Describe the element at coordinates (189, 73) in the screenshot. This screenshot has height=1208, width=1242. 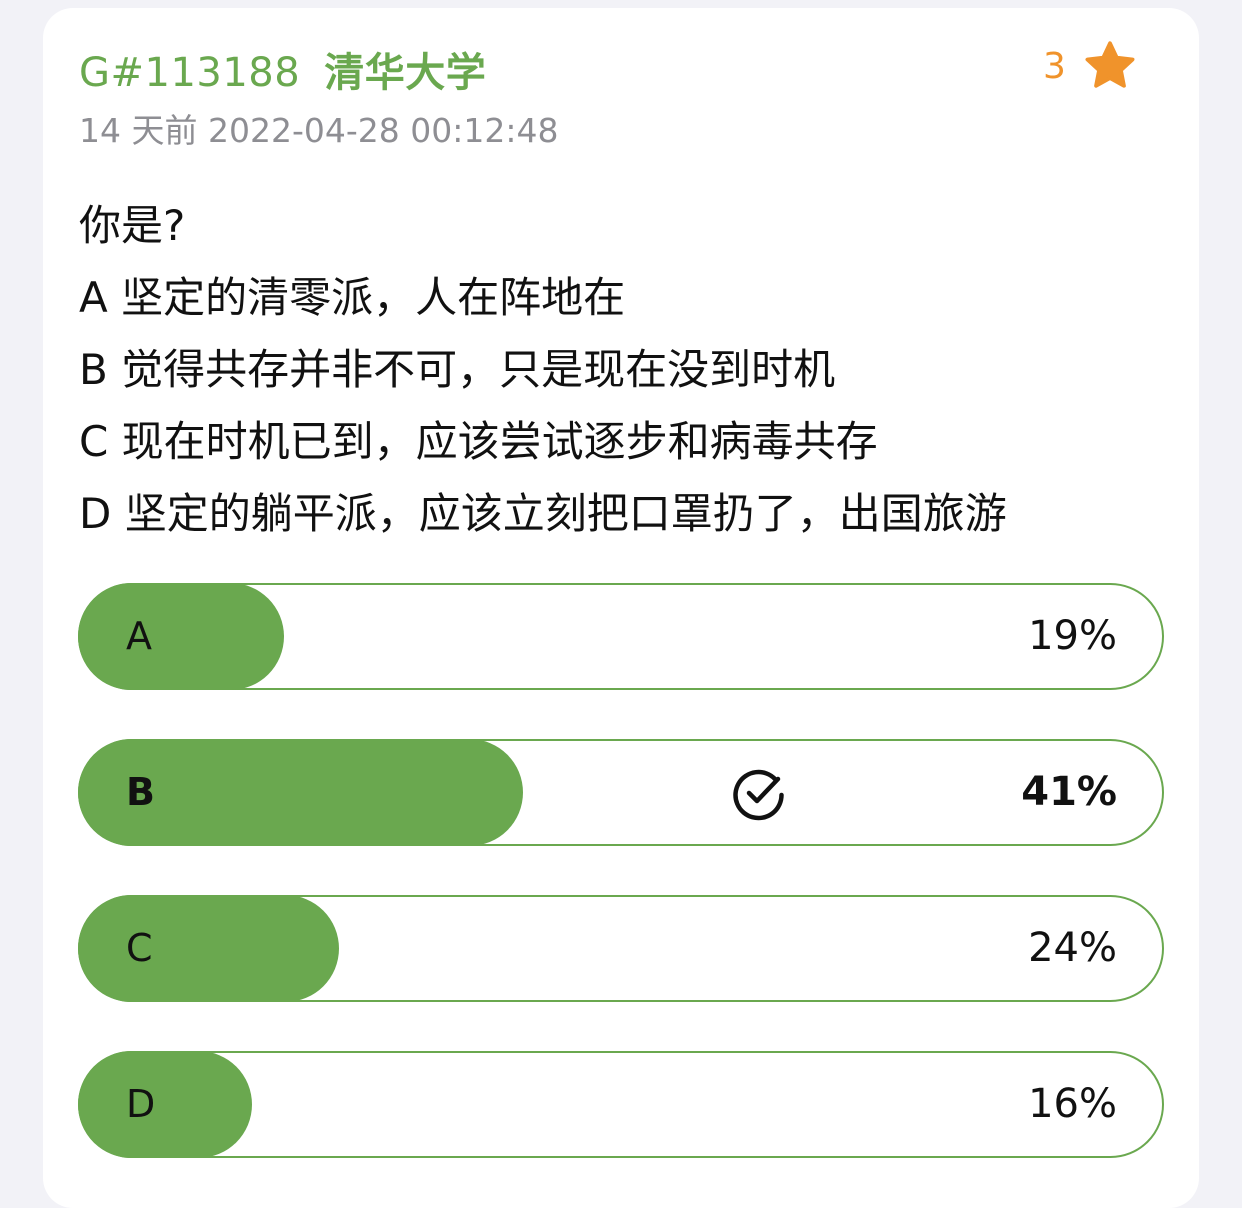
I see `post-id: G#113188` at that location.